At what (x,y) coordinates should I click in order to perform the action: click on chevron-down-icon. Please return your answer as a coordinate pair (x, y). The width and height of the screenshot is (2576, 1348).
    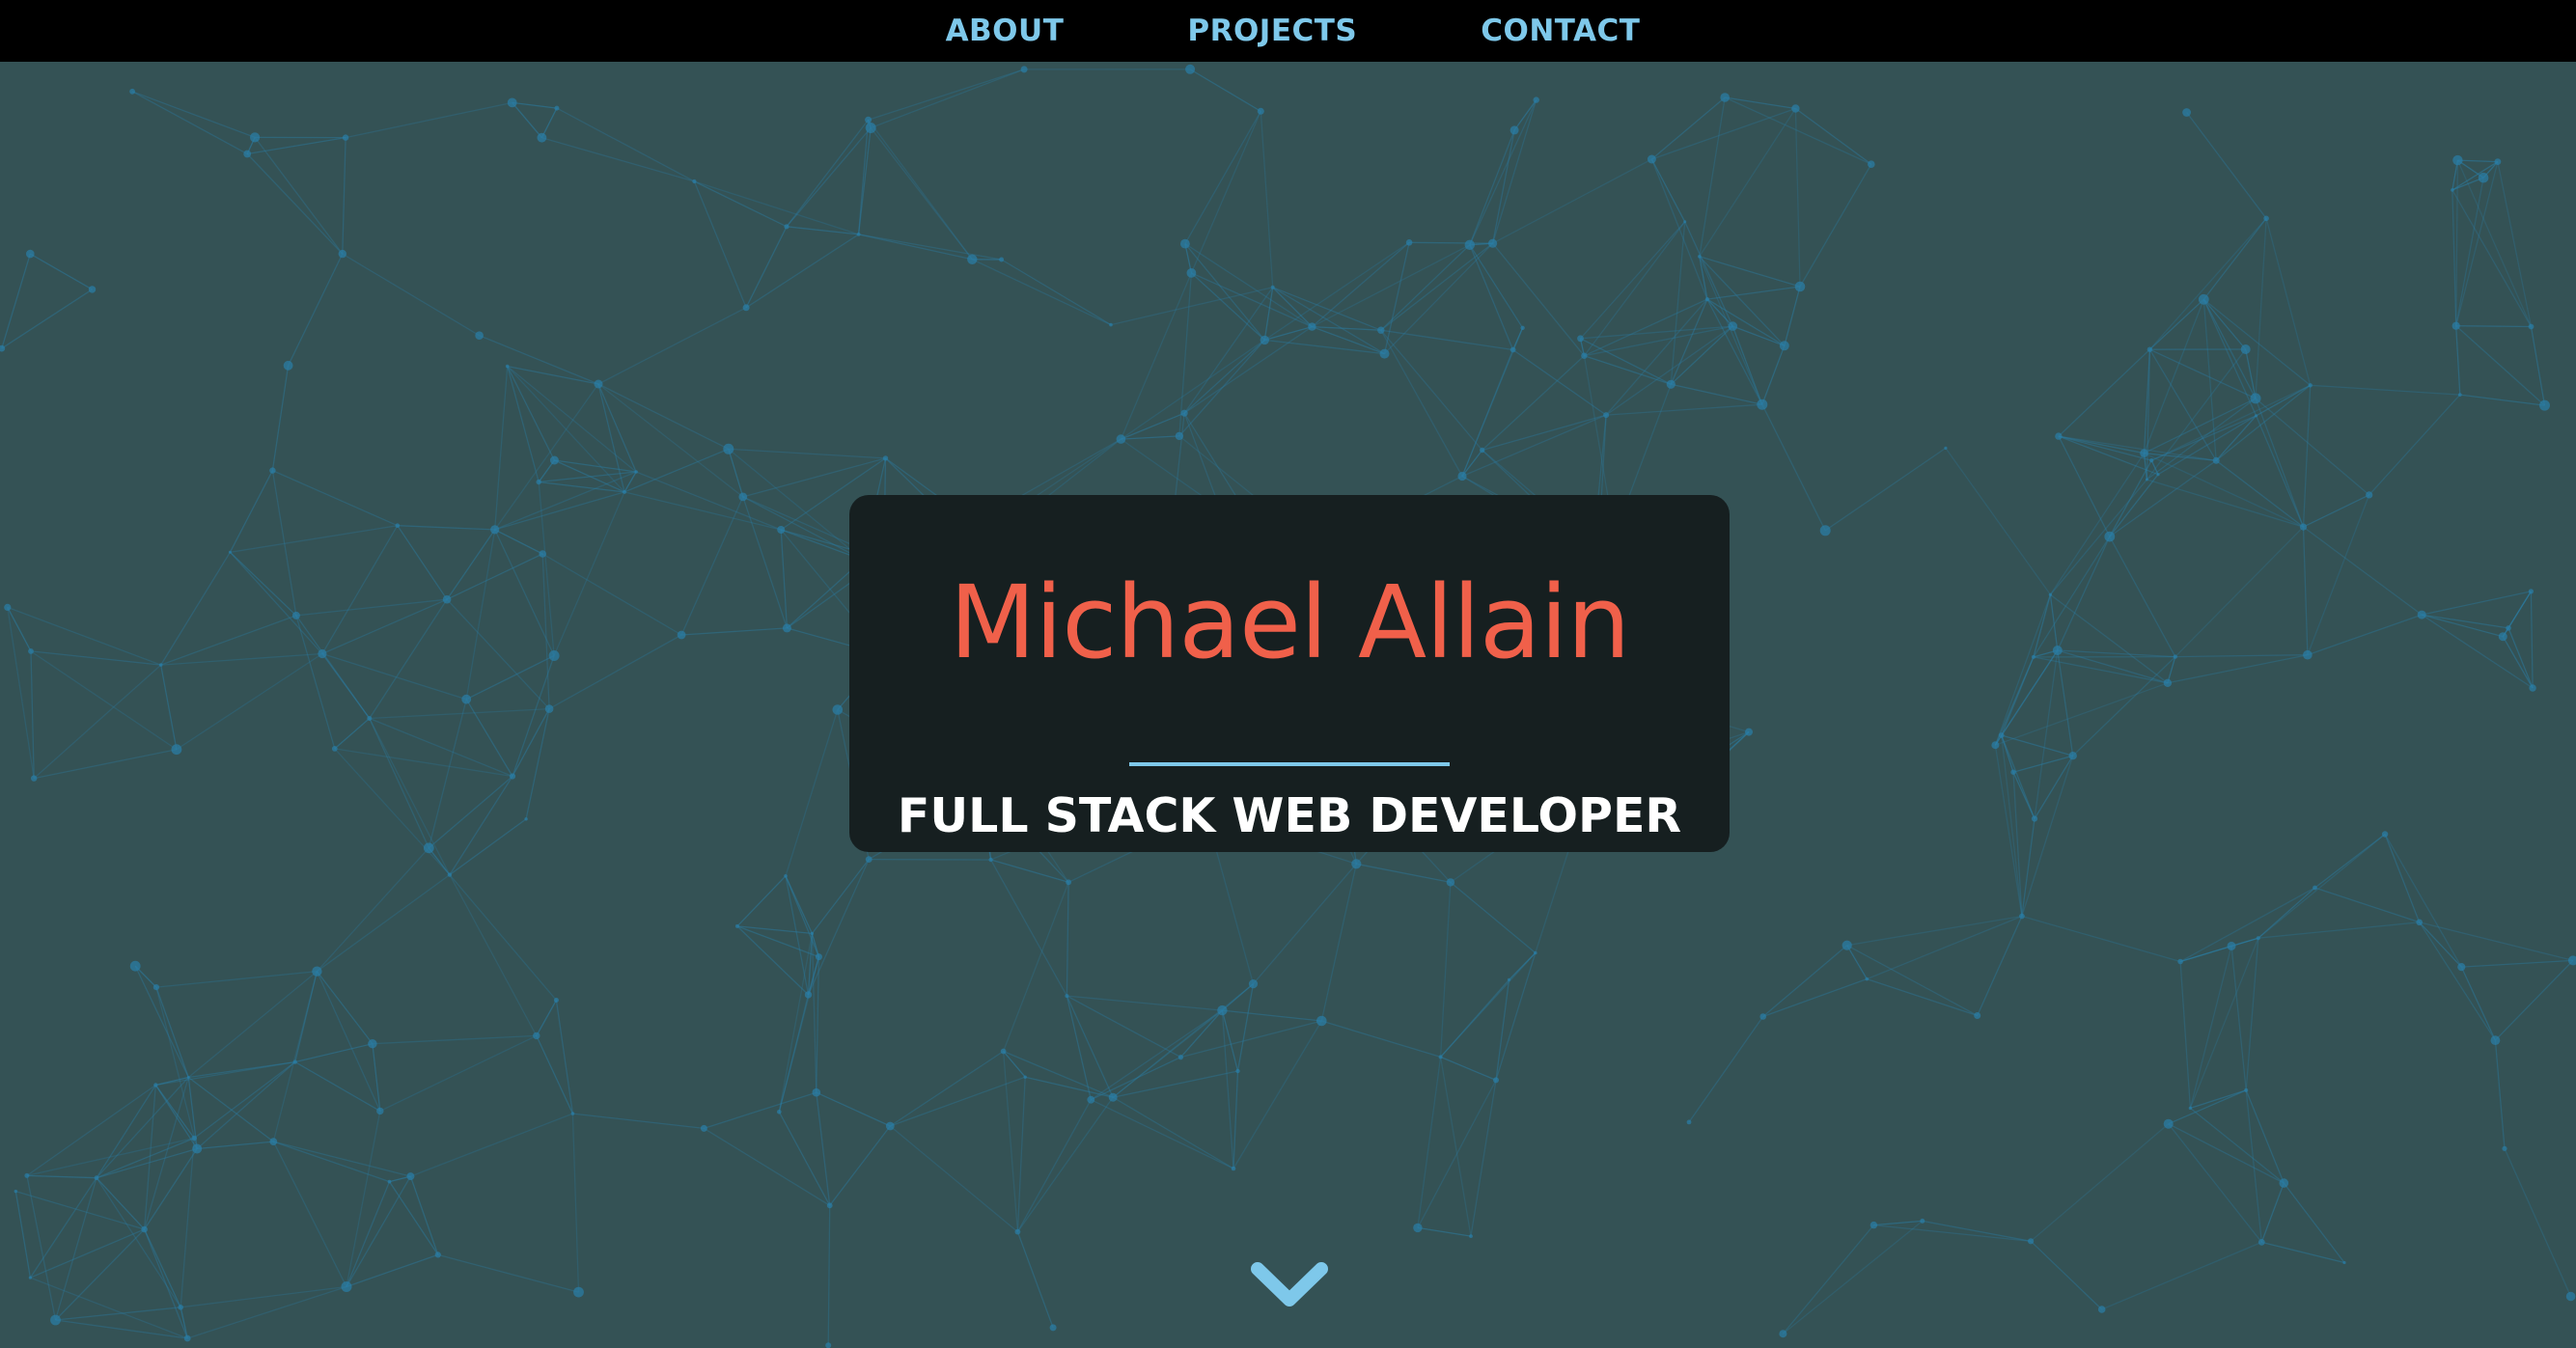
    Looking at the image, I should click on (1289, 1284).